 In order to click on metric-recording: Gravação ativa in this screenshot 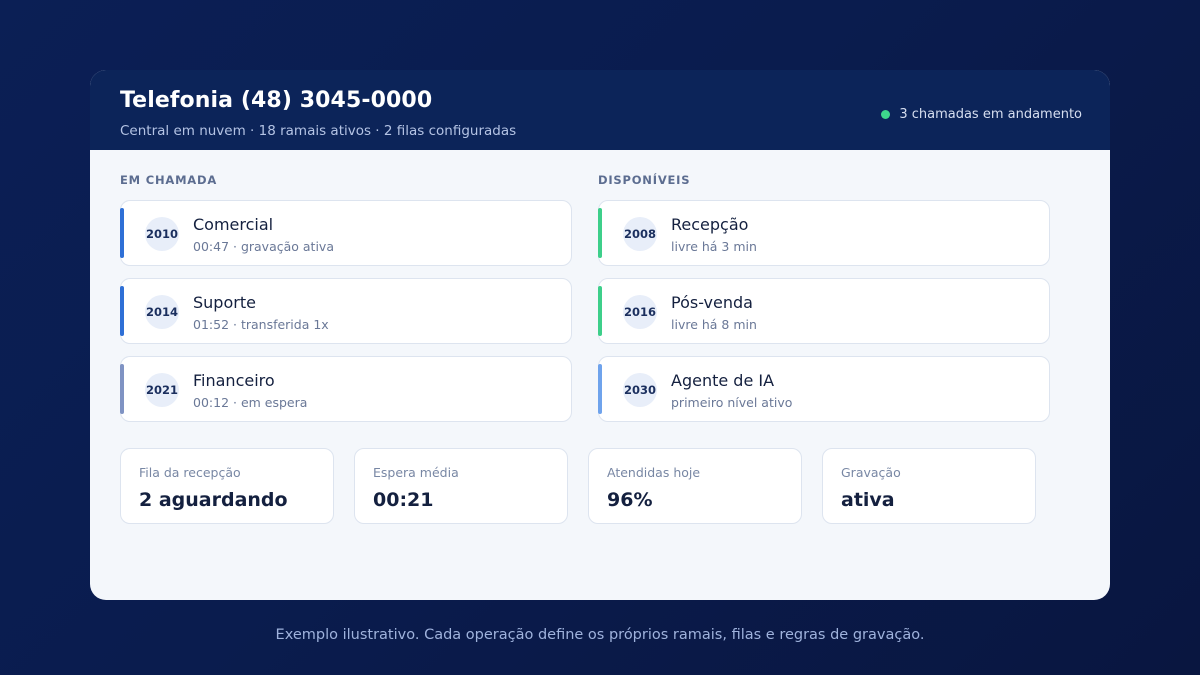, I will do `click(929, 486)`.